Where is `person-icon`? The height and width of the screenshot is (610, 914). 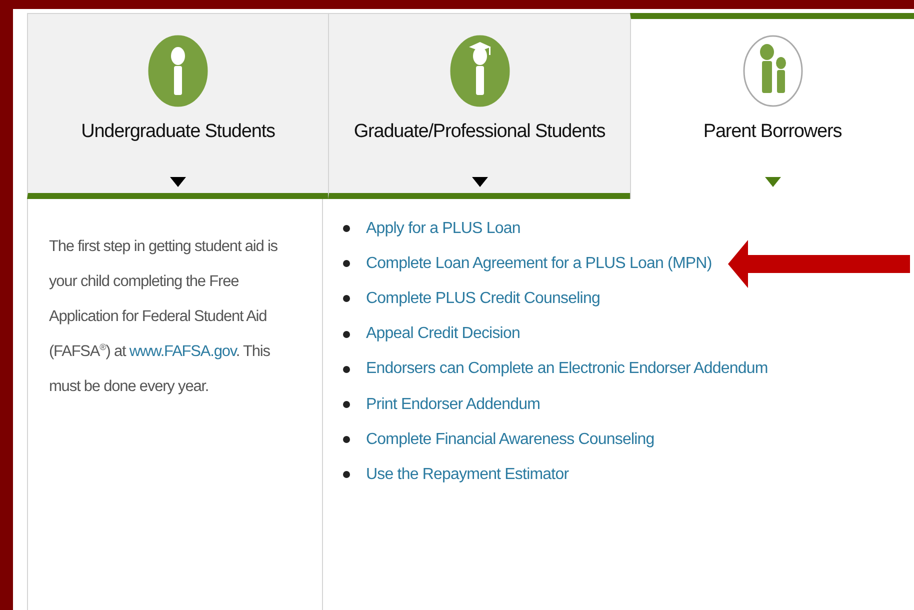 person-icon is located at coordinates (178, 71).